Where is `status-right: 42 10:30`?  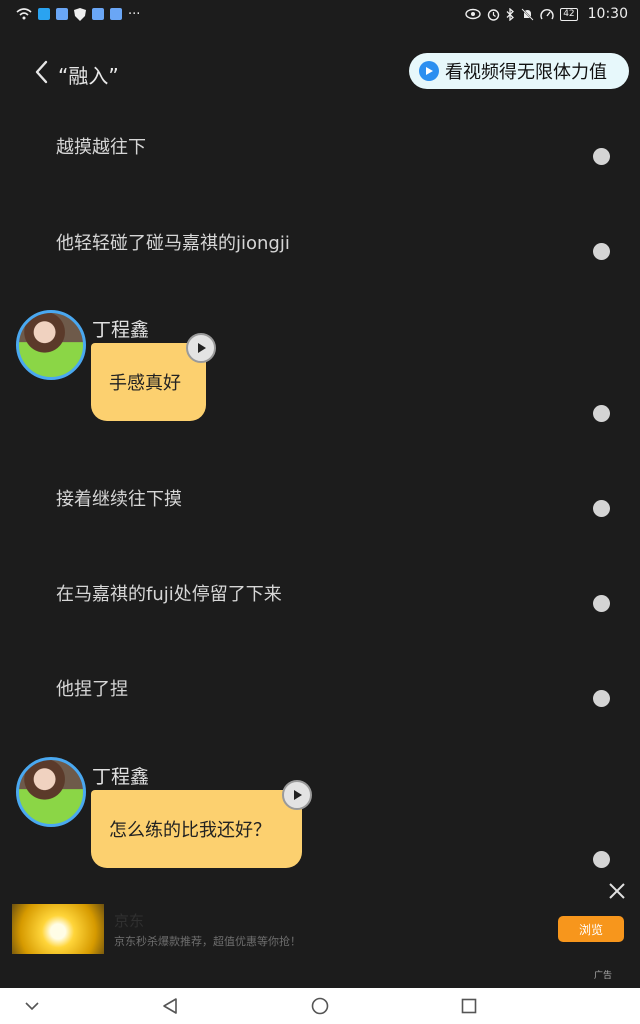
status-right: 42 10:30 is located at coordinates (546, 14).